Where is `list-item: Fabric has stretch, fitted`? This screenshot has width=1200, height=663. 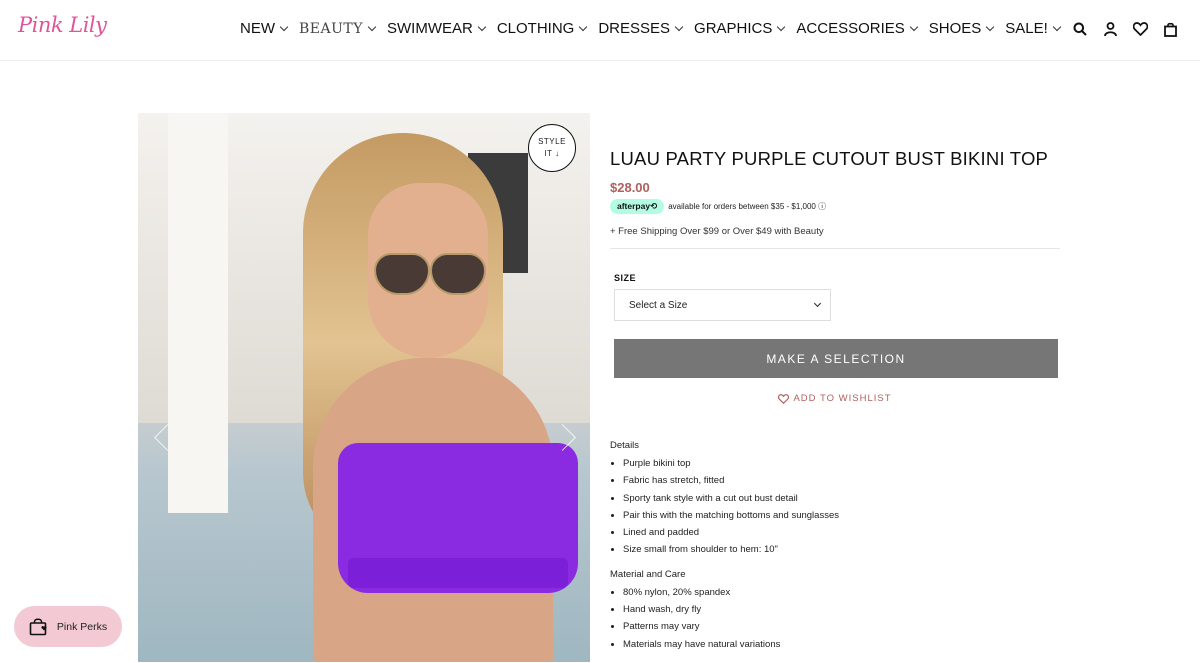 list-item: Fabric has stretch, fitted is located at coordinates (835, 480).